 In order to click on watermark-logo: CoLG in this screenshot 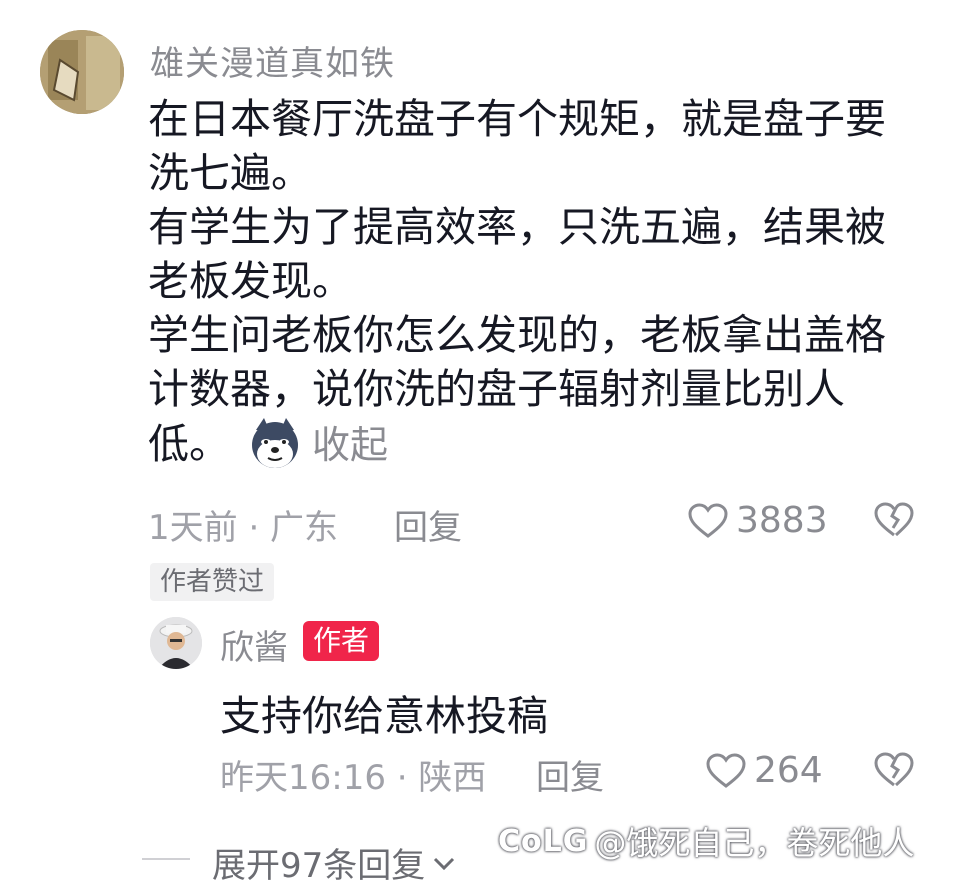, I will do `click(543, 841)`.